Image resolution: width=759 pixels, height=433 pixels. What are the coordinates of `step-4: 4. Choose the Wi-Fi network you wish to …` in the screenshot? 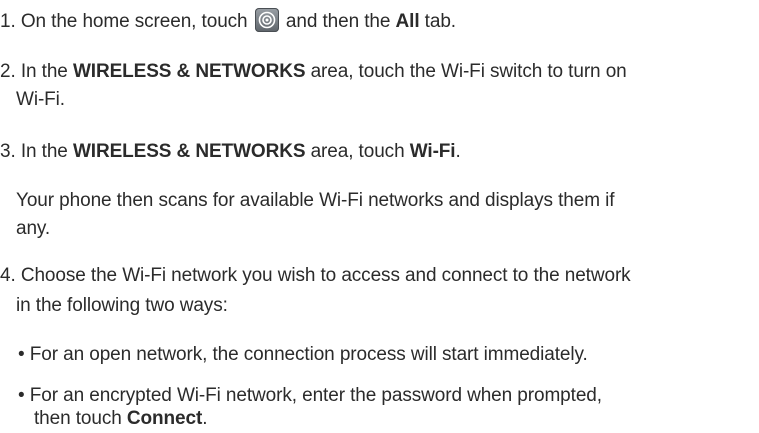 It's located at (315, 276).